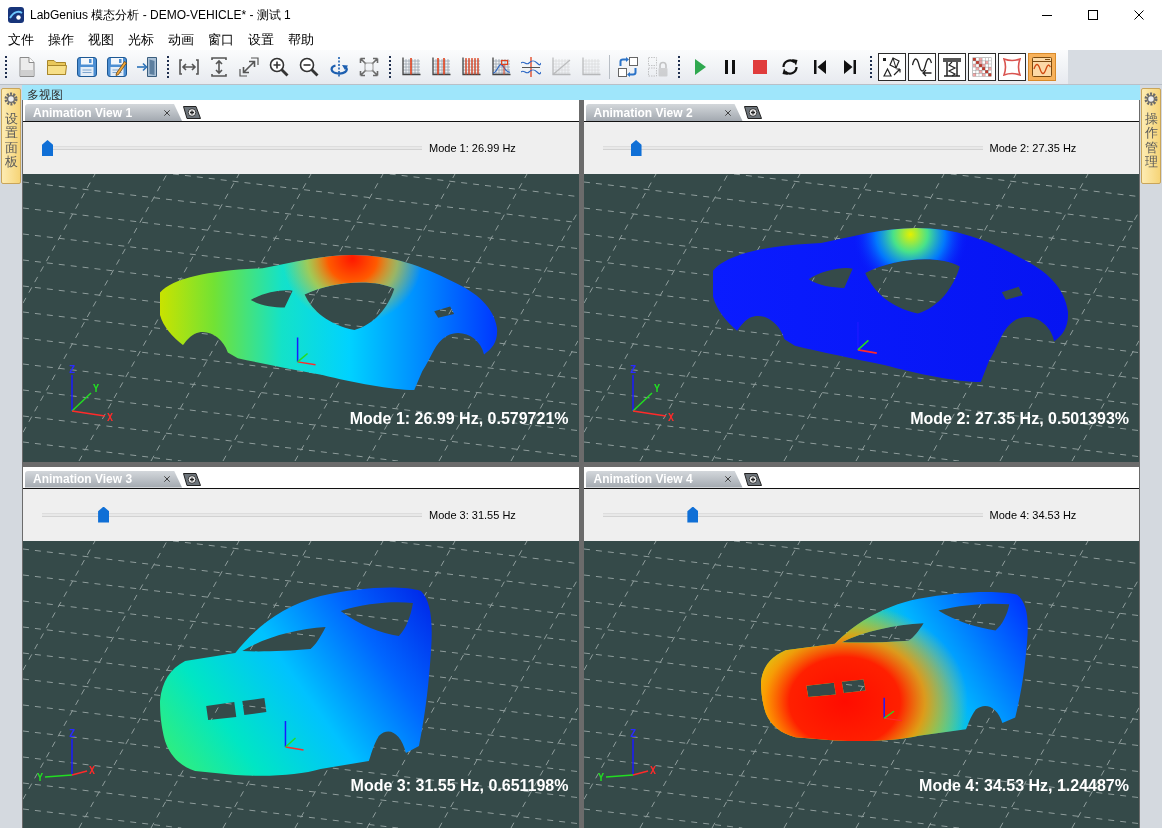 Image resolution: width=1162 pixels, height=828 pixels. I want to click on menu-item: 光标, so click(141, 40).